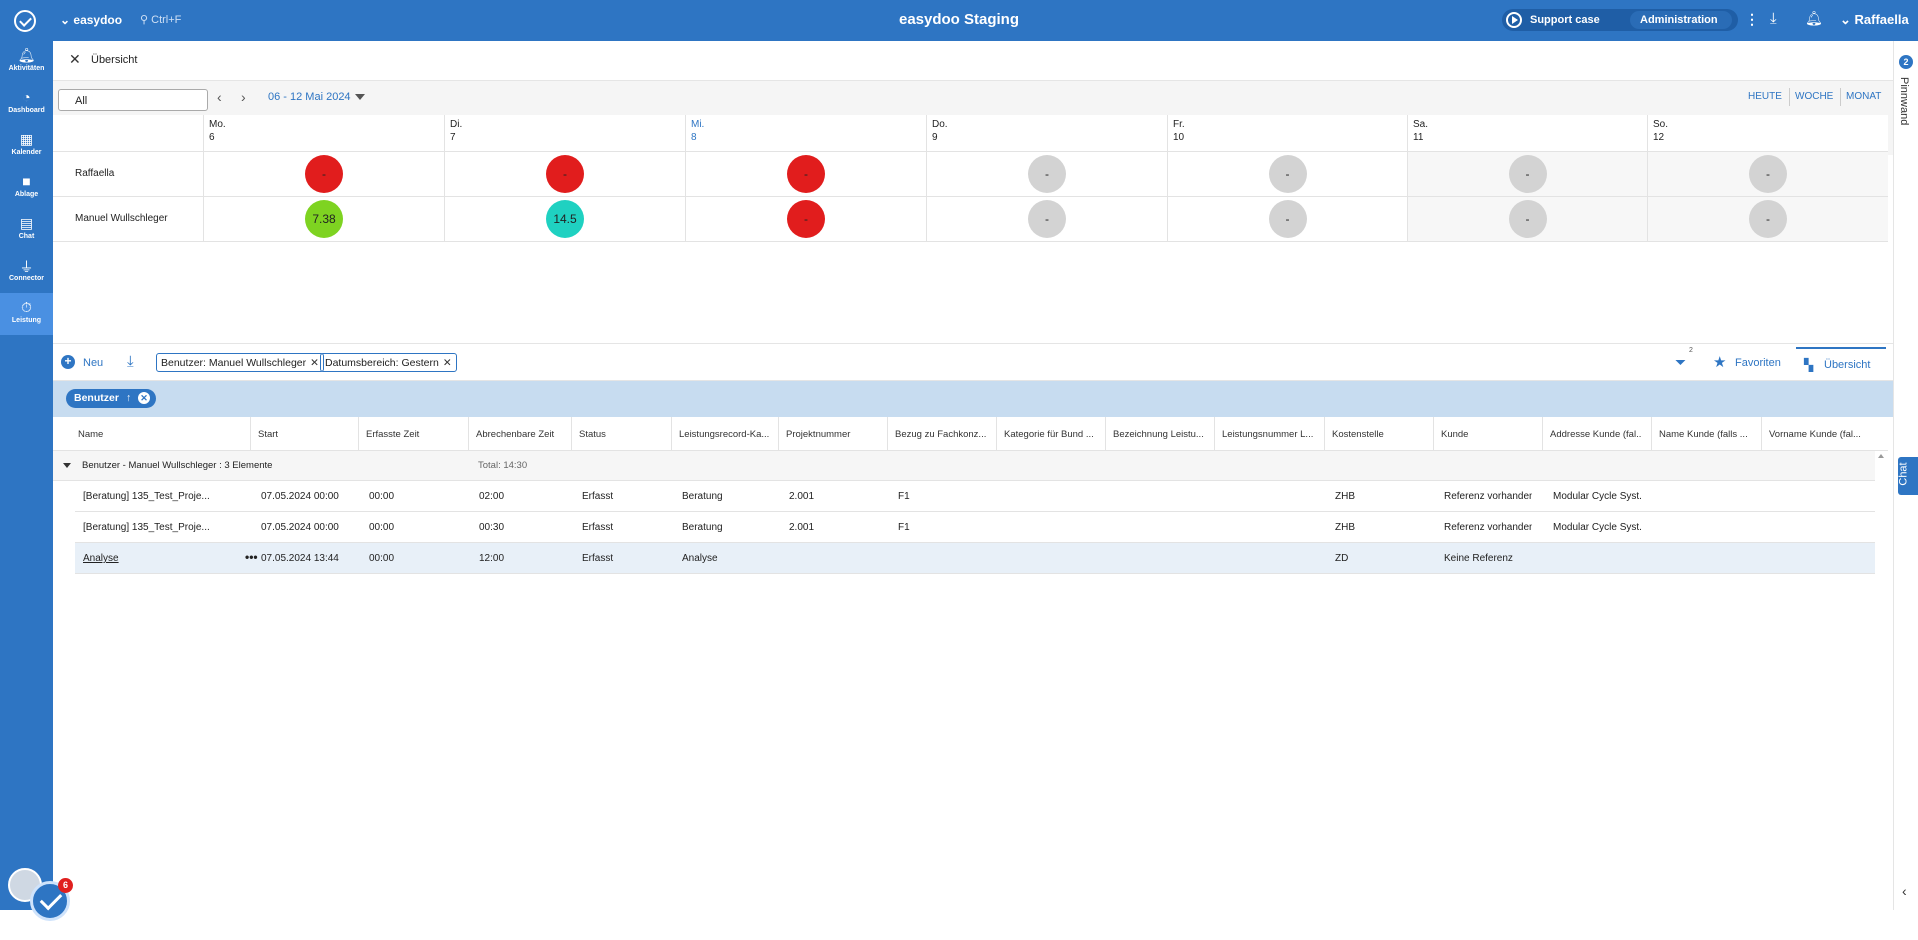  What do you see at coordinates (251, 557) in the screenshot?
I see `row-more-icon: •••` at bounding box center [251, 557].